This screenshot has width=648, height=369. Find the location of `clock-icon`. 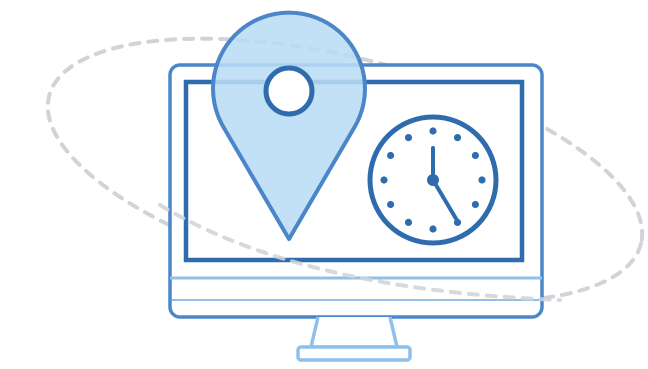

clock-icon is located at coordinates (433, 180).